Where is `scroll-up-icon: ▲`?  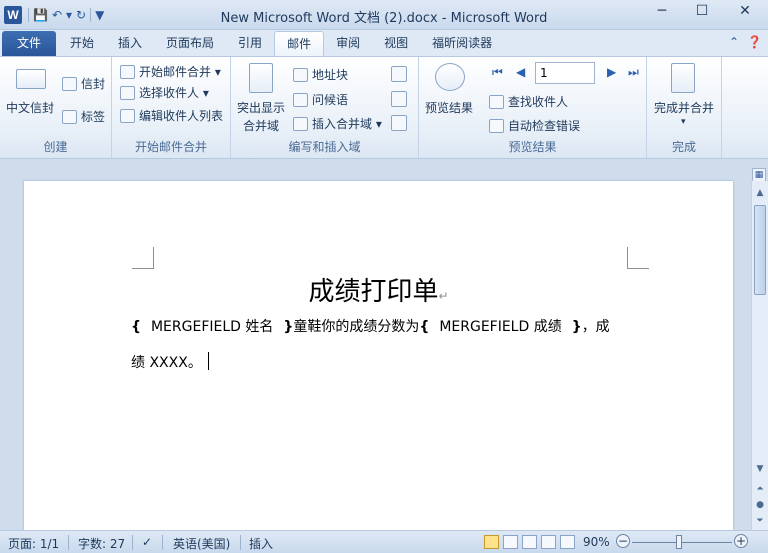 scroll-up-icon: ▲ is located at coordinates (760, 193).